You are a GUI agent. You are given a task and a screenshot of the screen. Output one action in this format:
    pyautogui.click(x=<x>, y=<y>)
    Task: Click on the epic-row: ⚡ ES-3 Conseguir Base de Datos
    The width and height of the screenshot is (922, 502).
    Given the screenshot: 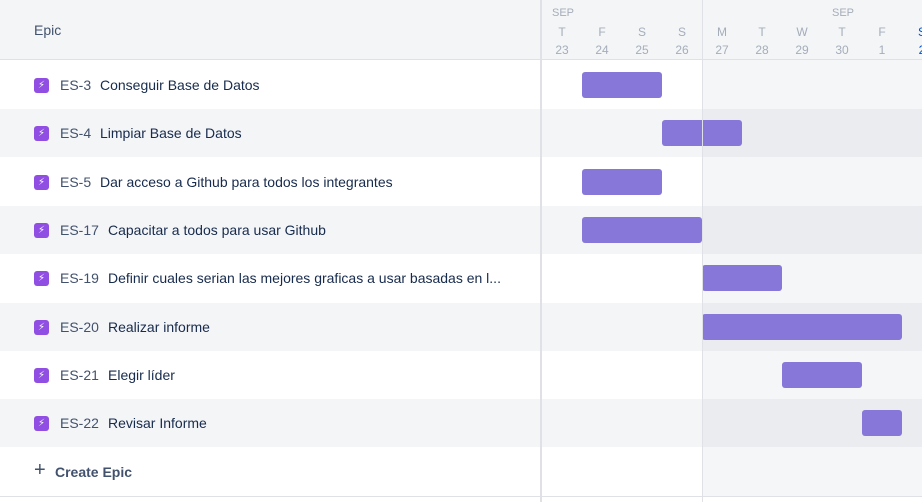 What is the action you would take?
    pyautogui.click(x=270, y=85)
    